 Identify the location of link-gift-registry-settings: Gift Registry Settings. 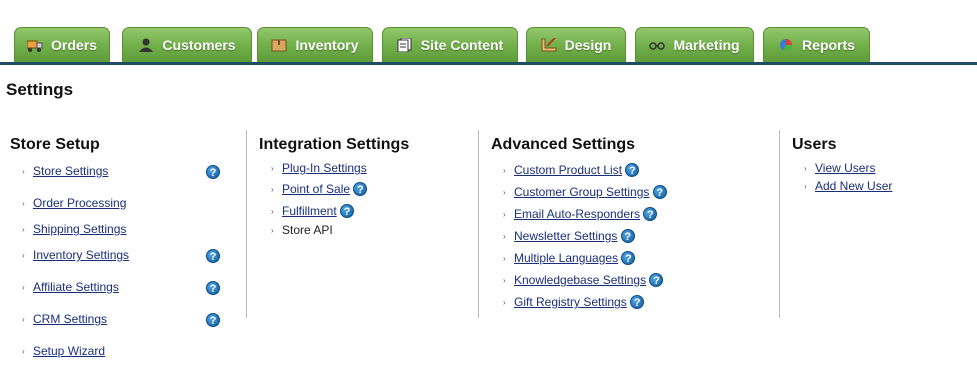
(570, 302).